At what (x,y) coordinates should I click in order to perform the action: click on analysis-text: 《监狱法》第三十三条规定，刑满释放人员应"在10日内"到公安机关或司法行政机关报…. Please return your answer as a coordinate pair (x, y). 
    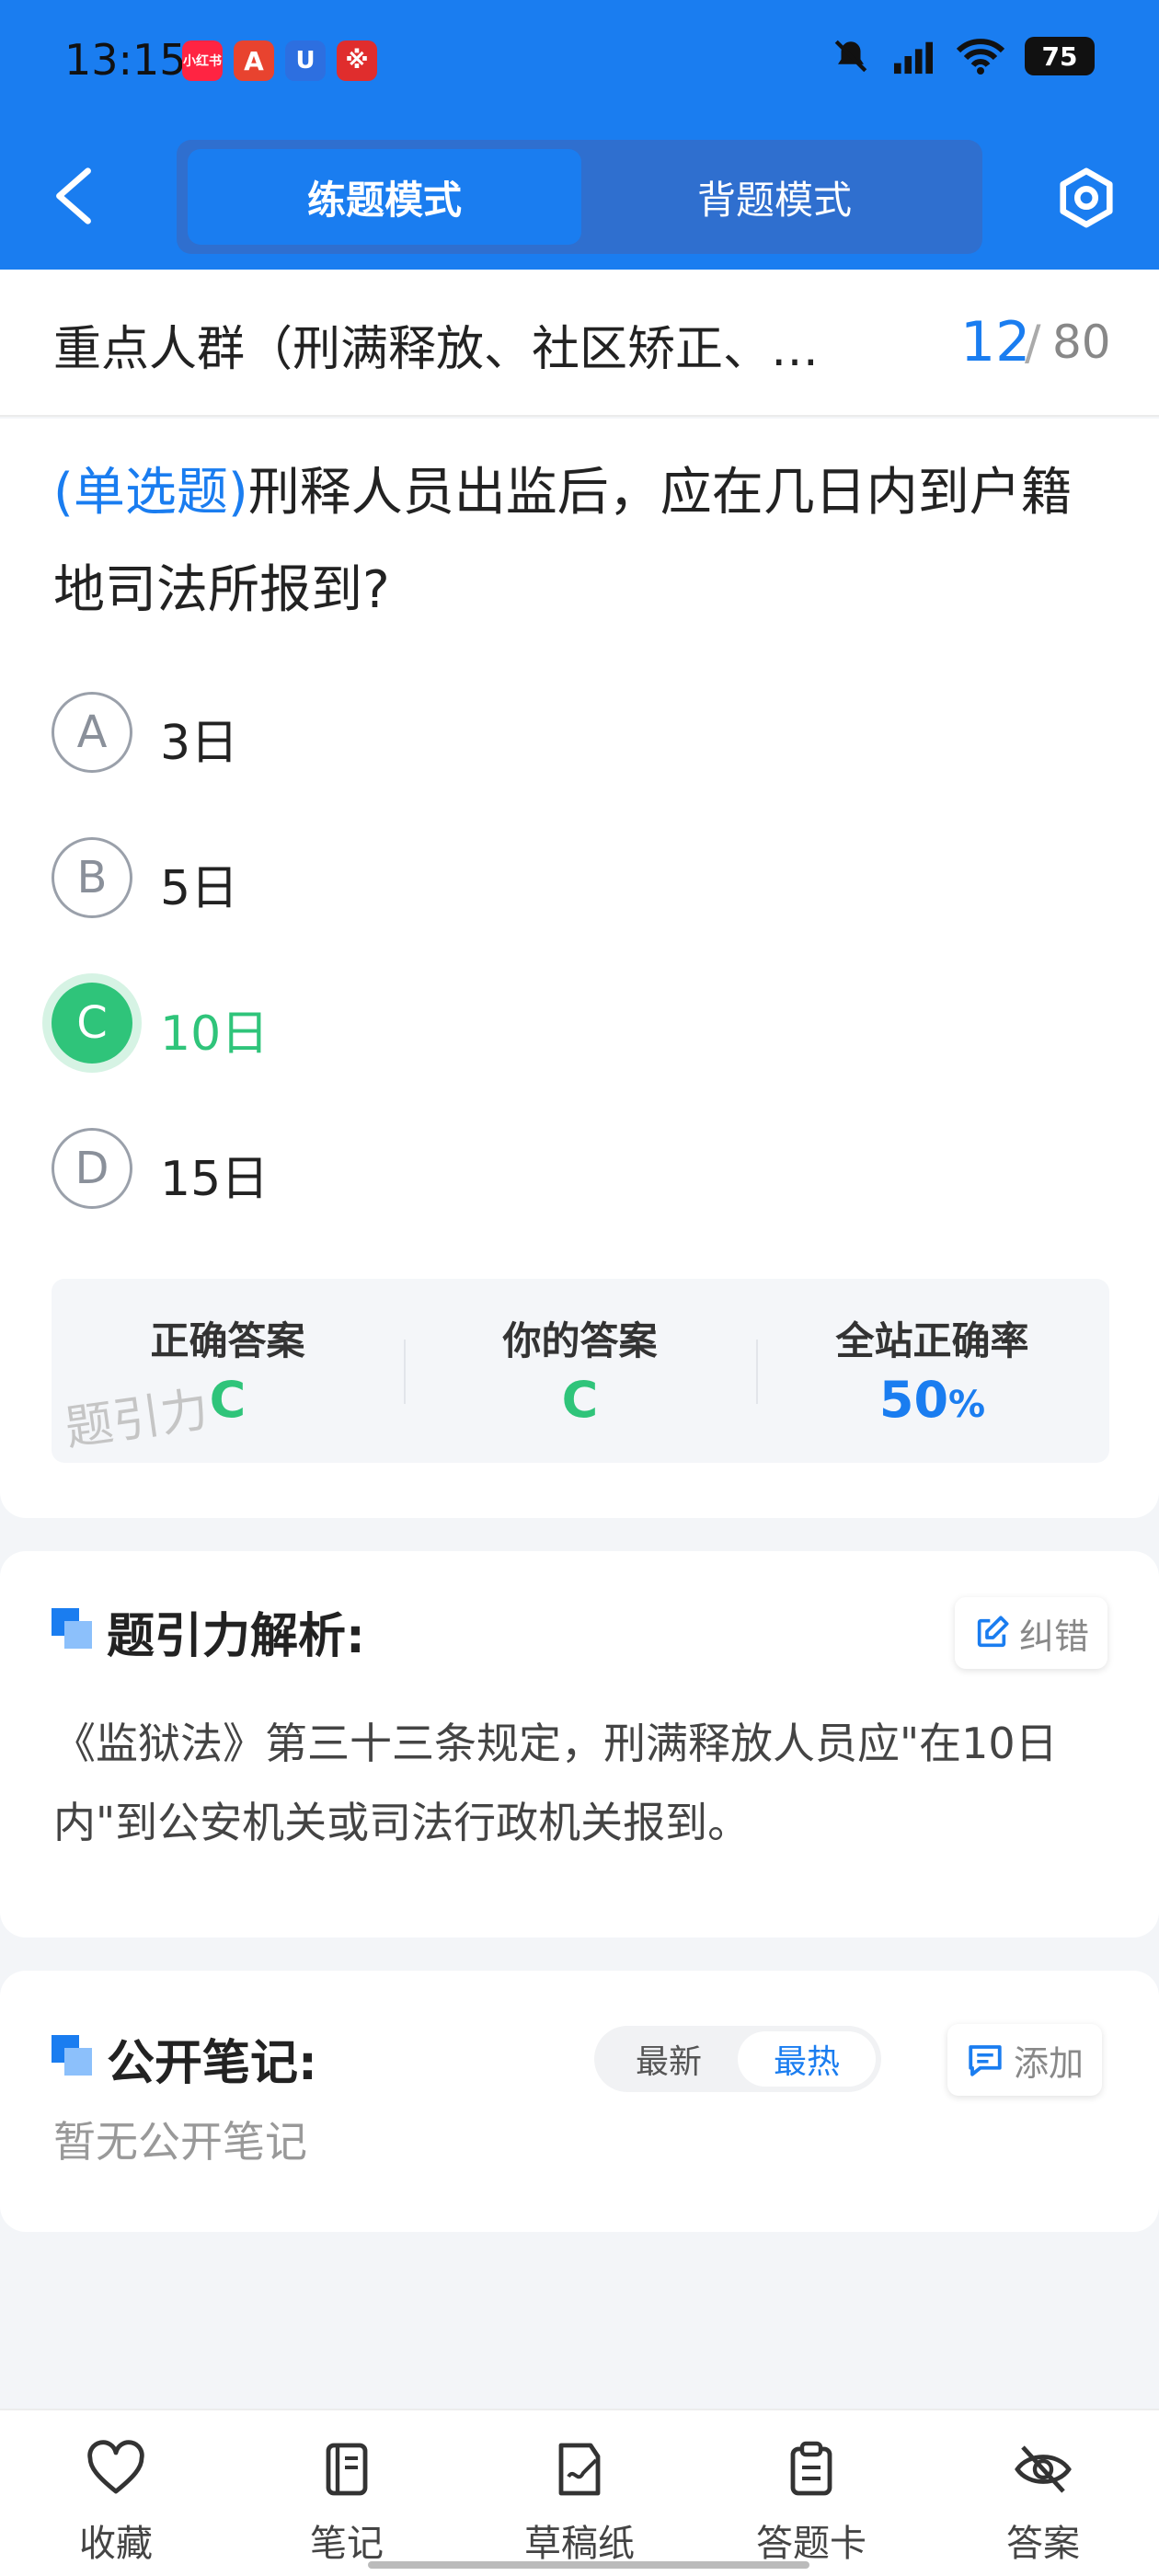
    Looking at the image, I should click on (555, 1783).